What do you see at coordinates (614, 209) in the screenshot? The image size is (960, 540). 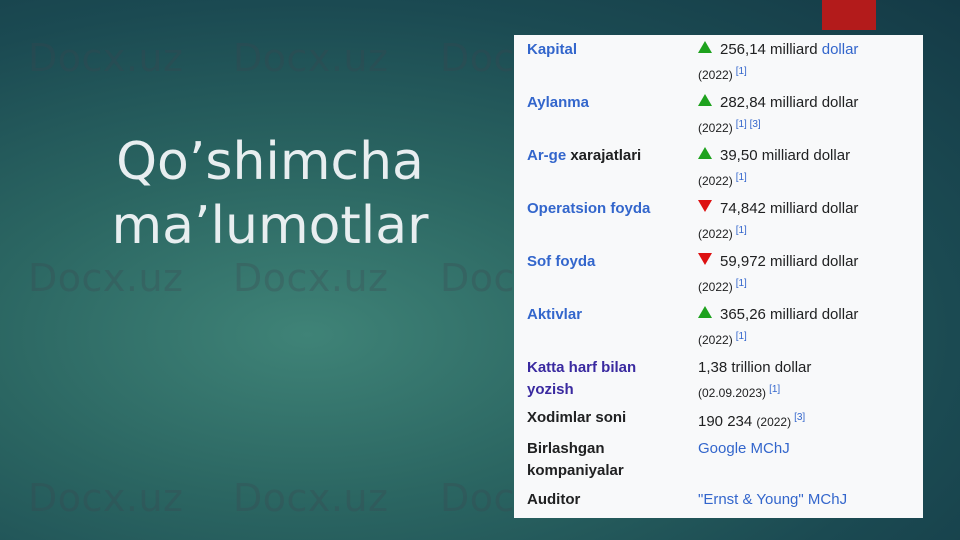 I see `label-link: Operatsion foyda` at bounding box center [614, 209].